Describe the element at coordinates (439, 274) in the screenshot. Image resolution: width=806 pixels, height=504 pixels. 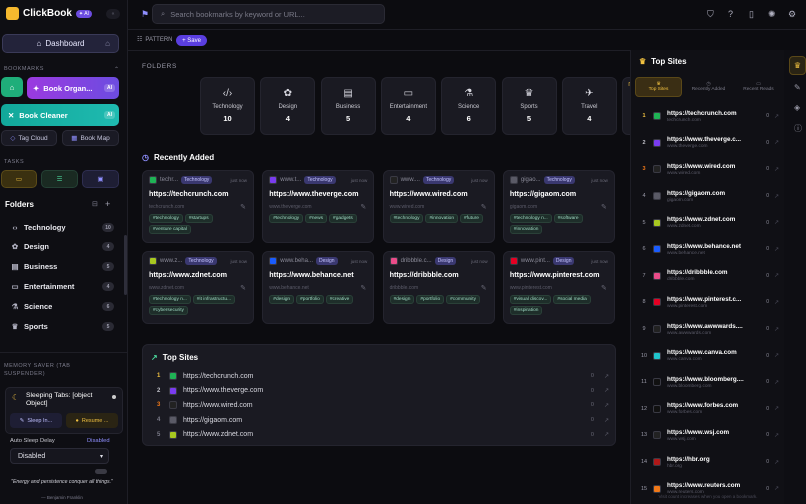
I see `bookmark-url: https://dribbble.com` at that location.